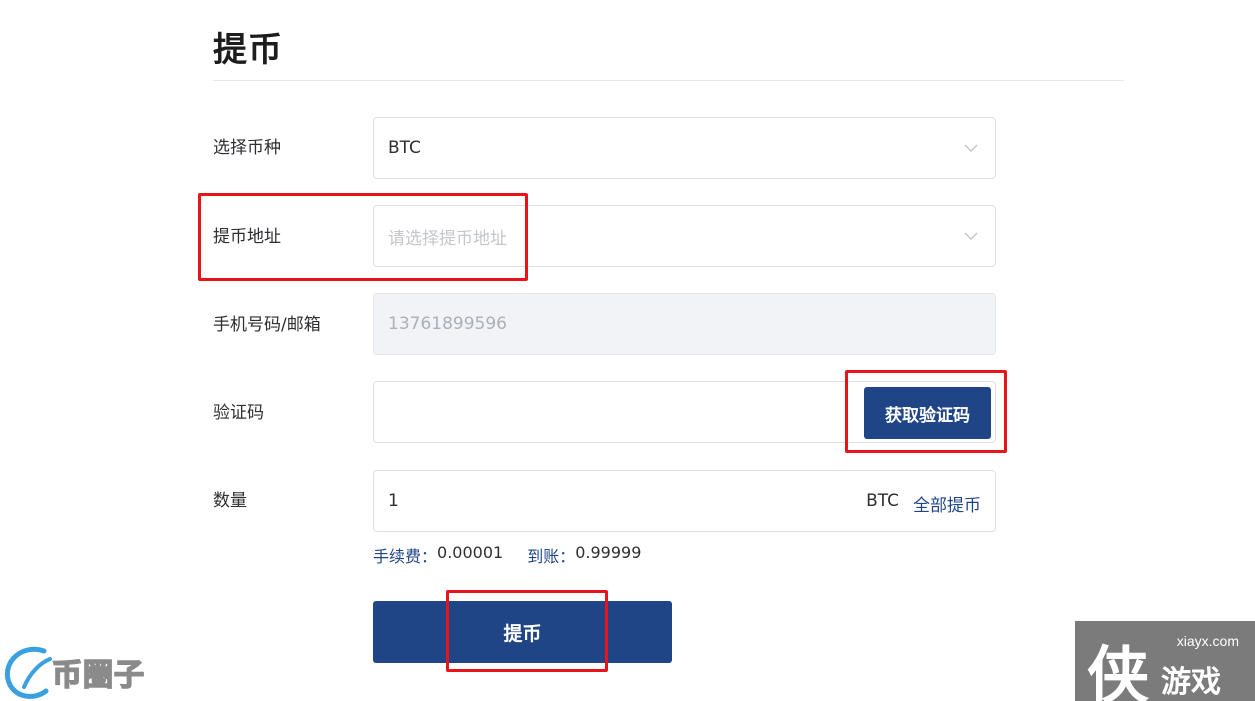 This screenshot has height=701, width=1255. What do you see at coordinates (684, 324) in the screenshot?
I see `contact-field: 13761899596` at bounding box center [684, 324].